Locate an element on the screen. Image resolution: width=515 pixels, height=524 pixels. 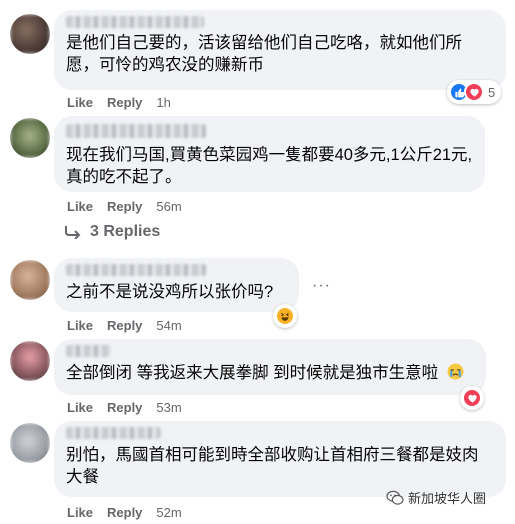
comment-timestamp: 54m is located at coordinates (168, 325).